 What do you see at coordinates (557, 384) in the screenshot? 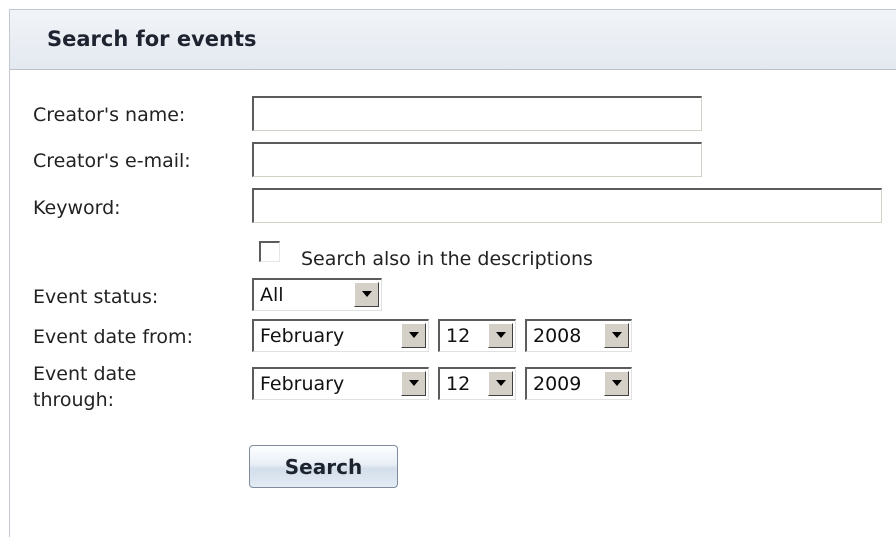
I see `date-through-year-value: 2009` at bounding box center [557, 384].